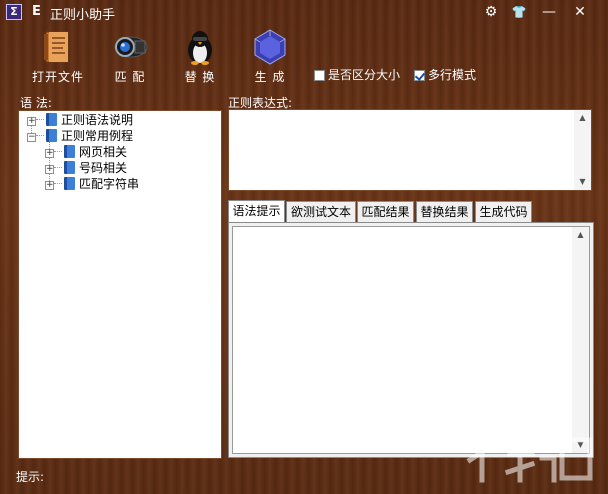 The image size is (608, 494). Describe the element at coordinates (200, 77) in the screenshot. I see `replace-label: 替 换` at that location.